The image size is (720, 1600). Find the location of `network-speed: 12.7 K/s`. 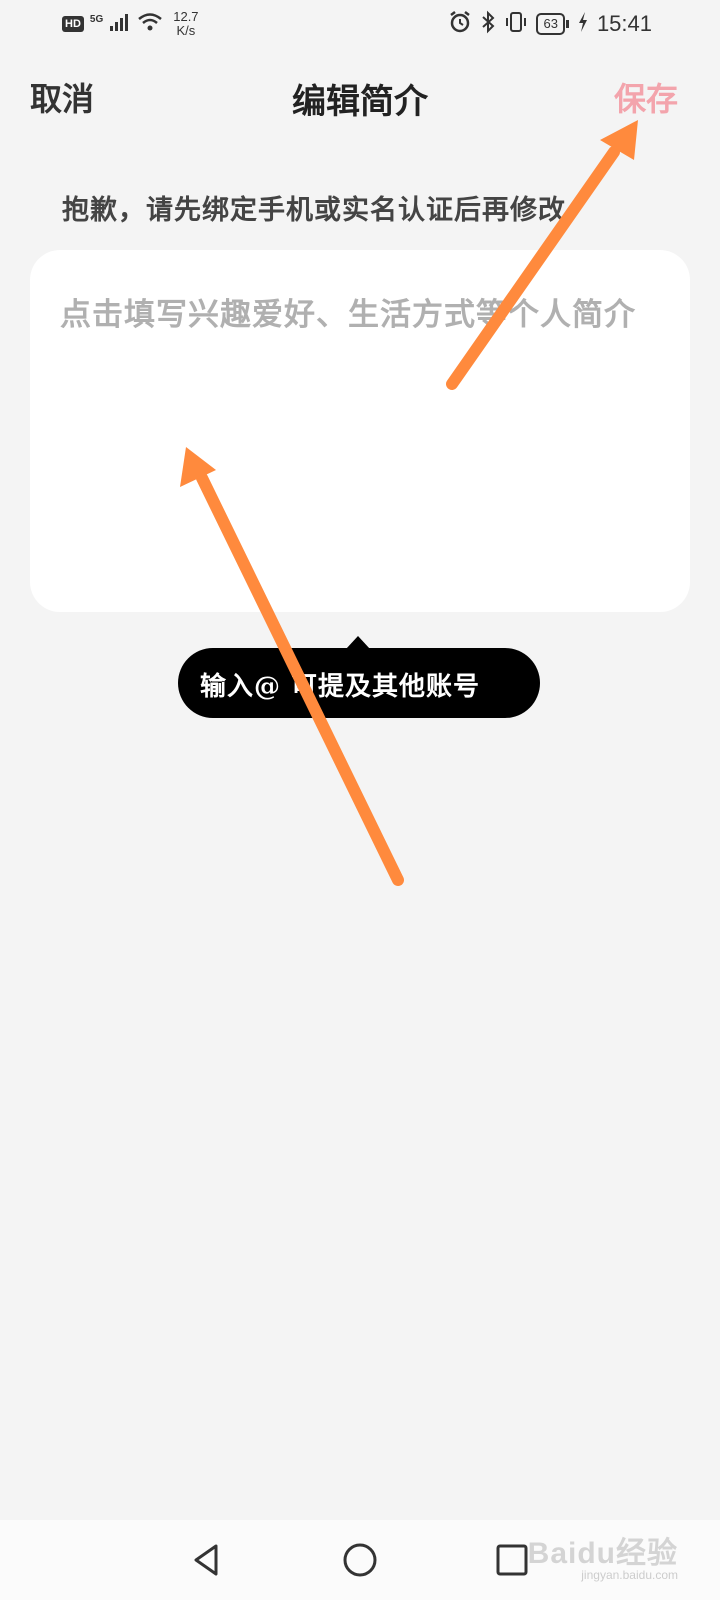

network-speed: 12.7 K/s is located at coordinates (185, 24).